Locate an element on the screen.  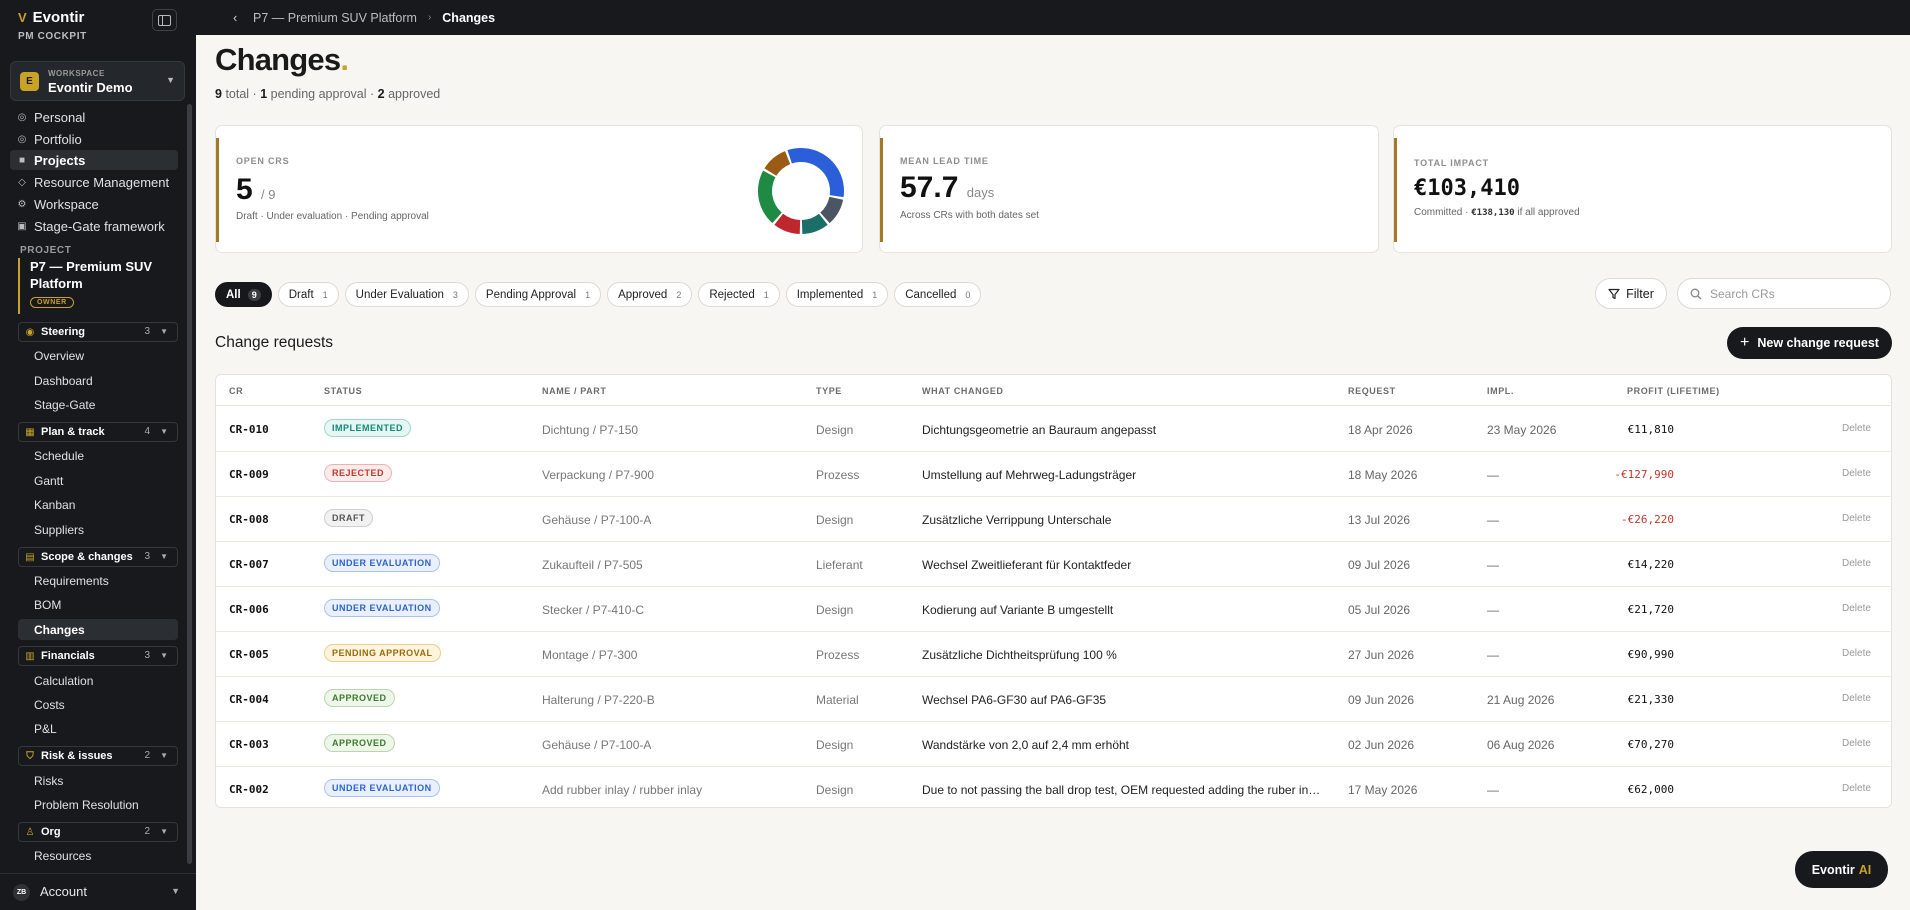
sidebar-item-kanban: Kanban is located at coordinates (98, 504).